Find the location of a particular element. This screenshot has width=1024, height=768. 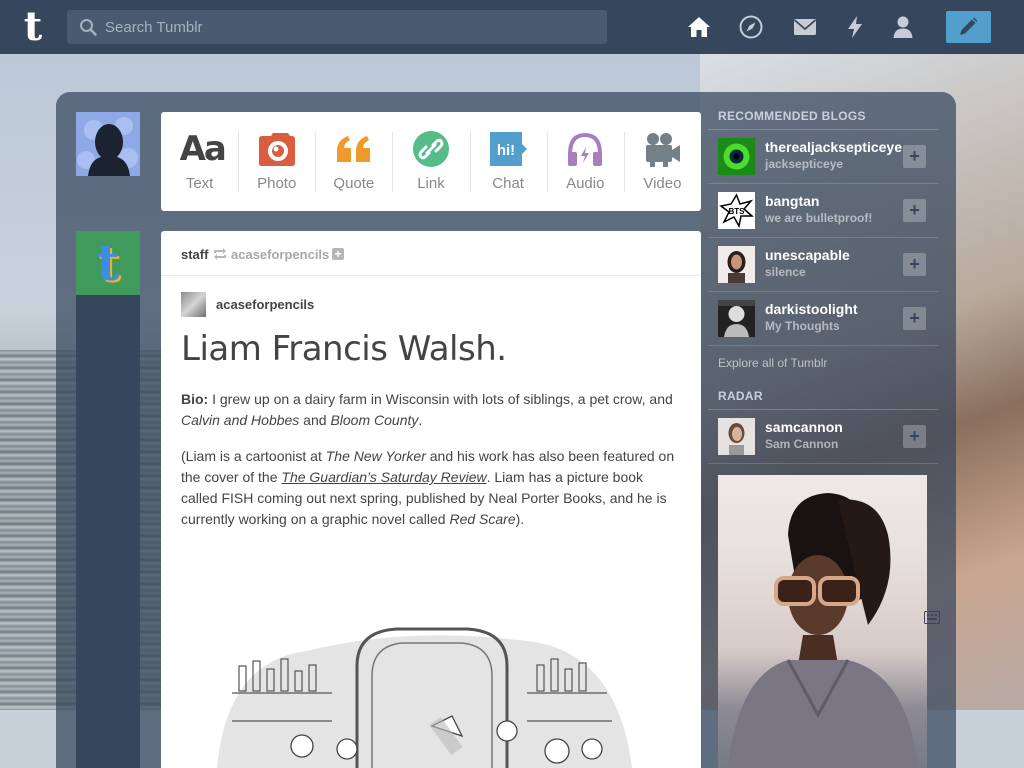

blog-name: darkistoolight is located at coordinates (835, 309).